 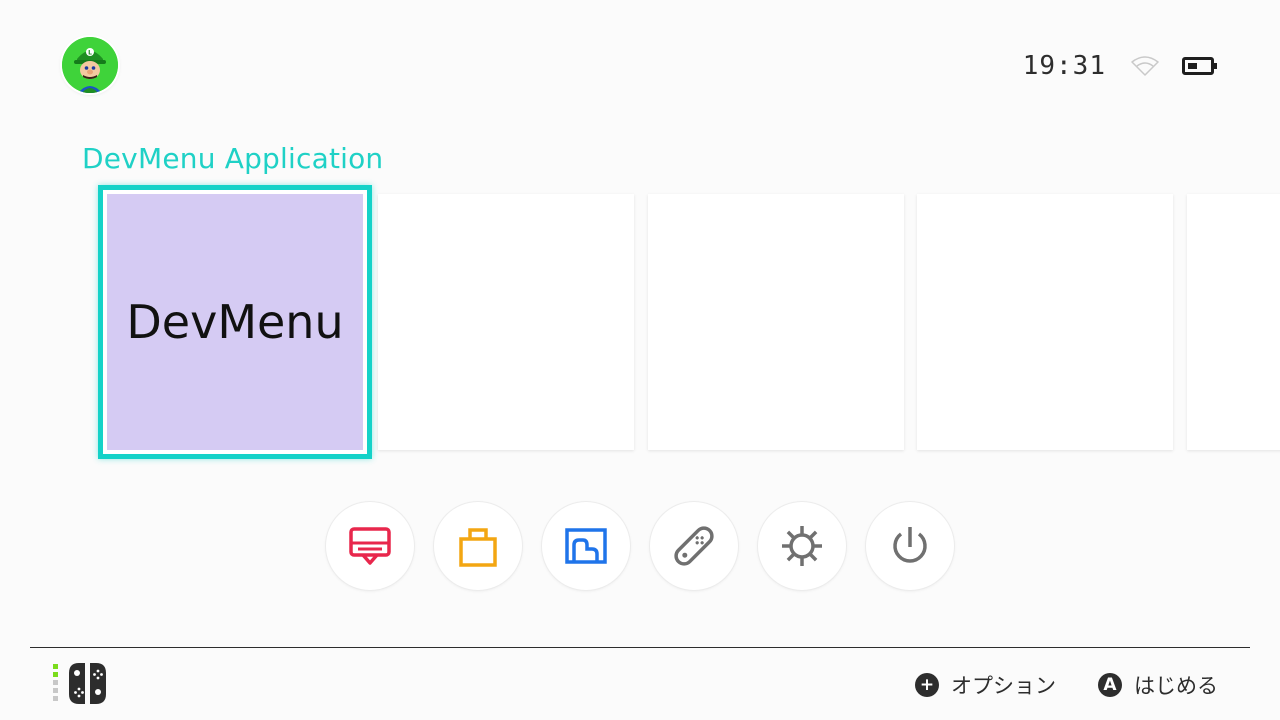 I want to click on controller-icon, so click(x=694, y=546).